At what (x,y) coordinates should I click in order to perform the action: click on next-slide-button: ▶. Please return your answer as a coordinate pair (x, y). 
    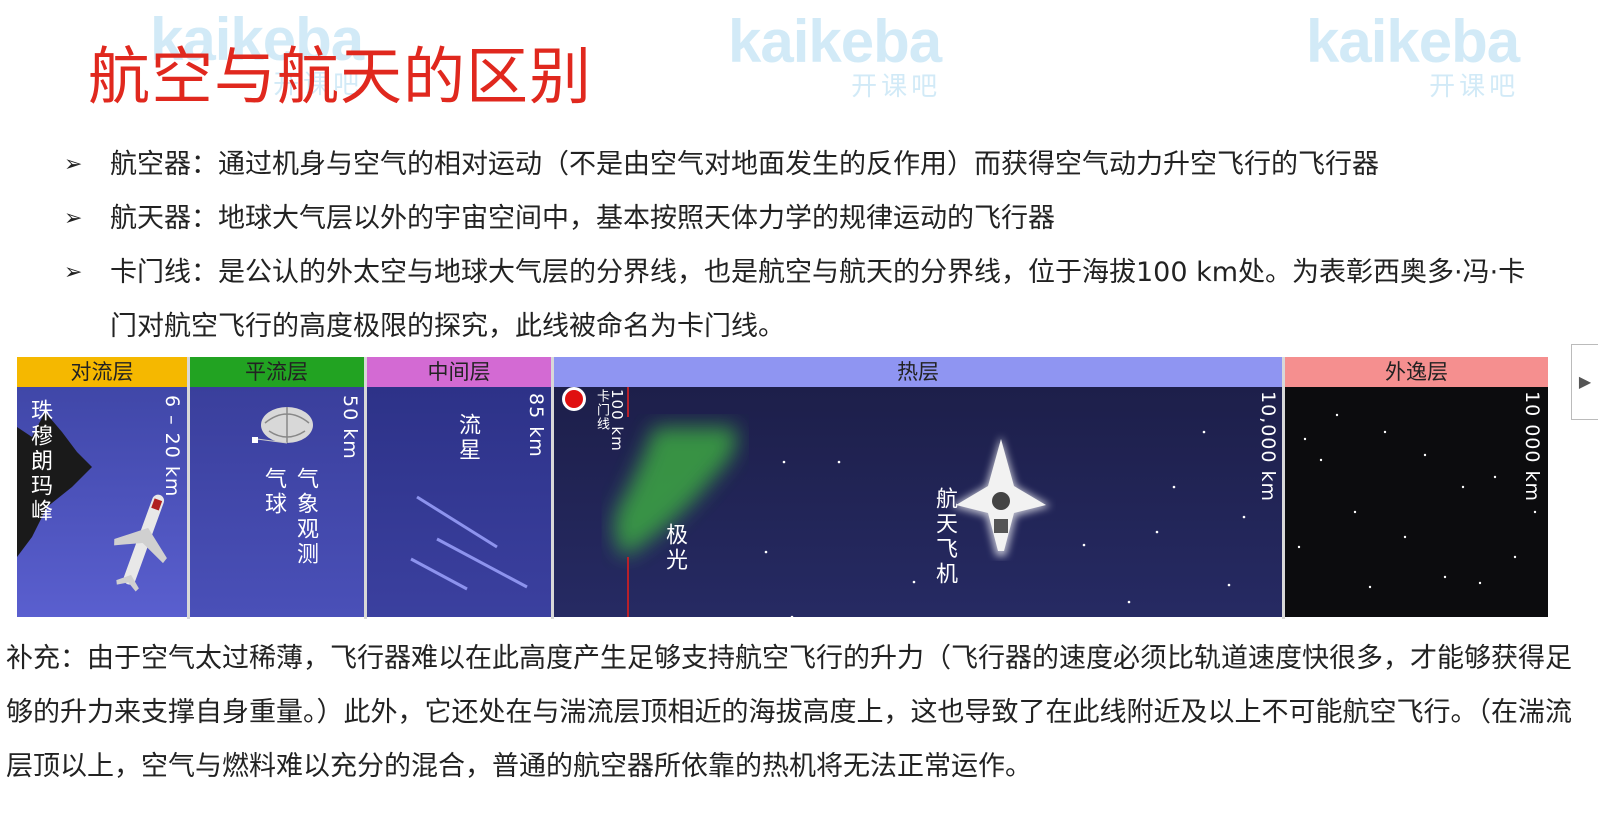
    Looking at the image, I should click on (1584, 382).